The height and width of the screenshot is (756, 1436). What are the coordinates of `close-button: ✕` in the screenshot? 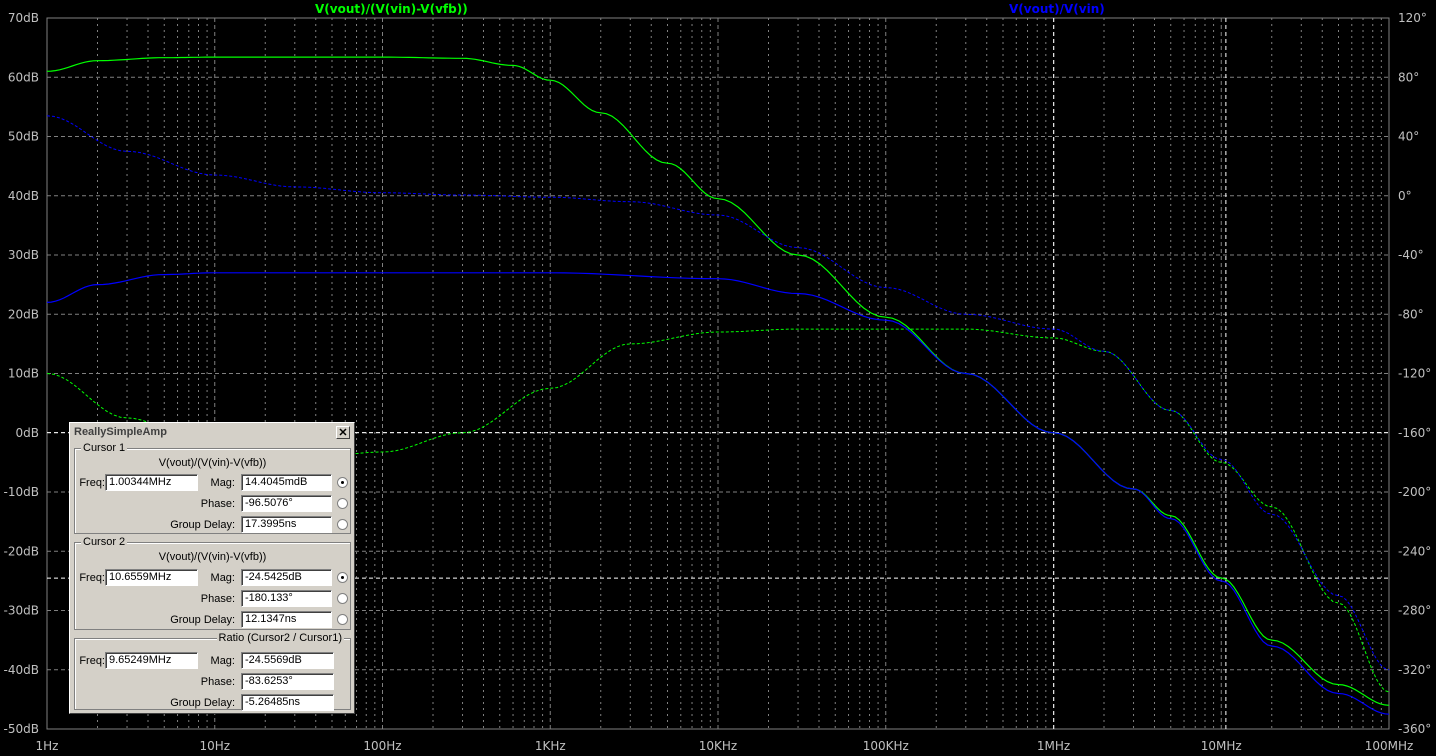 It's located at (343, 432).